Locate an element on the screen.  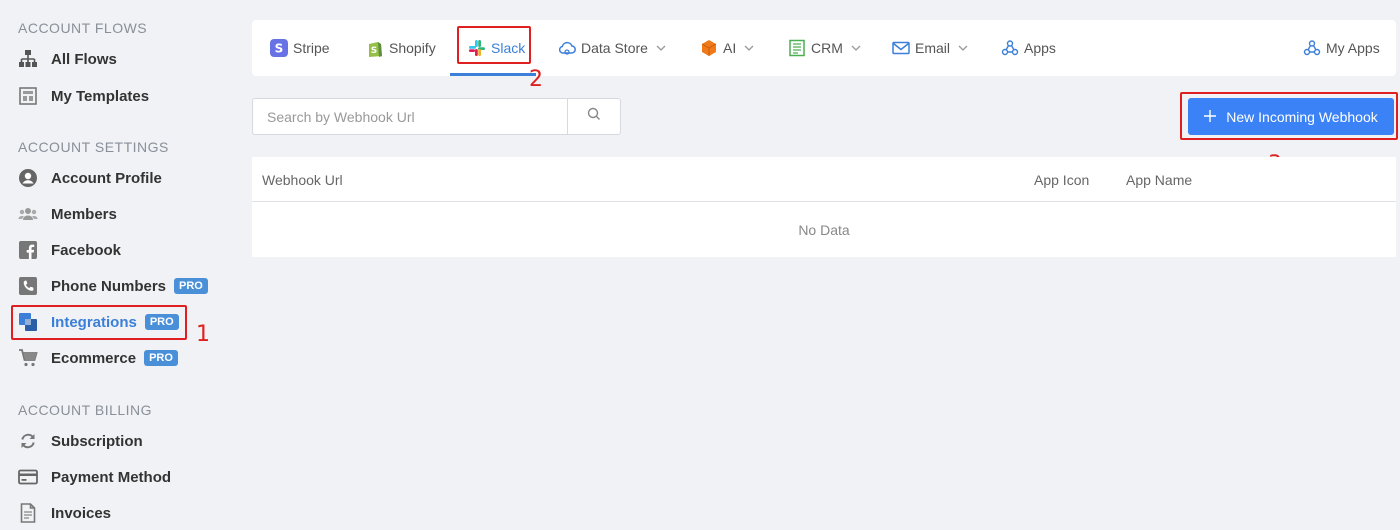
sidebar-item-payment-method: Payment Method is located at coordinates (94, 477).